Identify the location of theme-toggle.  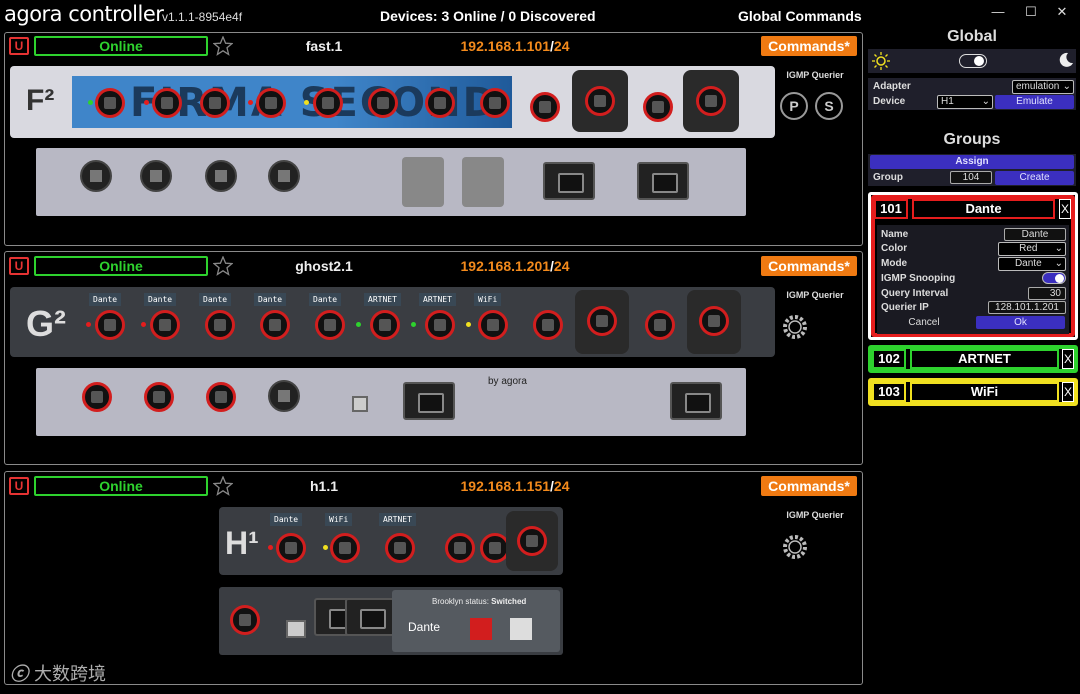
(973, 61).